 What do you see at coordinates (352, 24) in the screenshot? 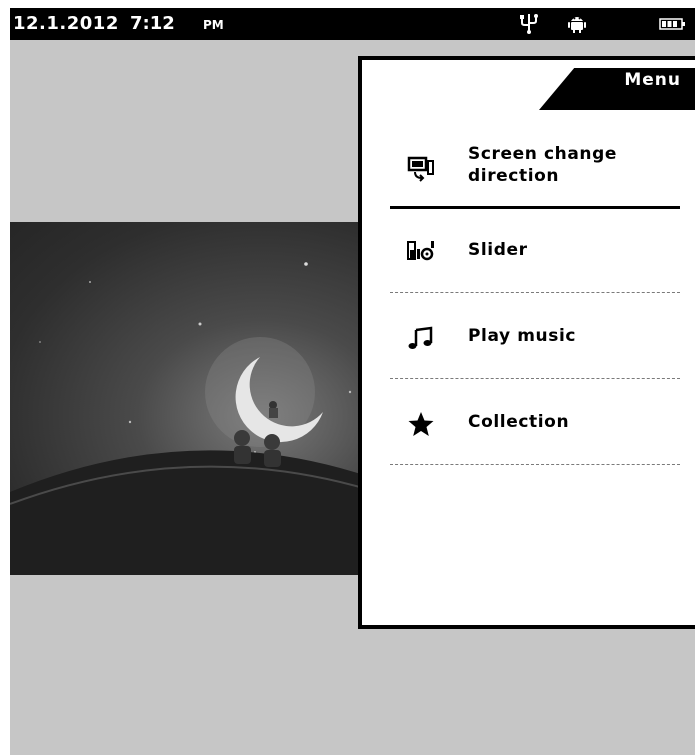
I see `status-bar: 12.1.2012 7:12 PM` at bounding box center [352, 24].